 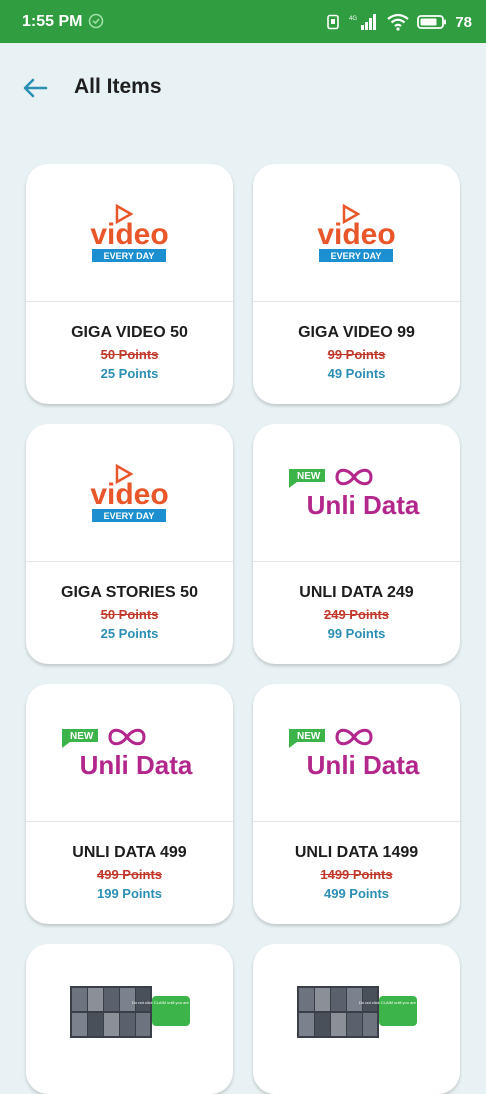 What do you see at coordinates (356, 373) in the screenshot?
I see `item-new-points: 49 Points` at bounding box center [356, 373].